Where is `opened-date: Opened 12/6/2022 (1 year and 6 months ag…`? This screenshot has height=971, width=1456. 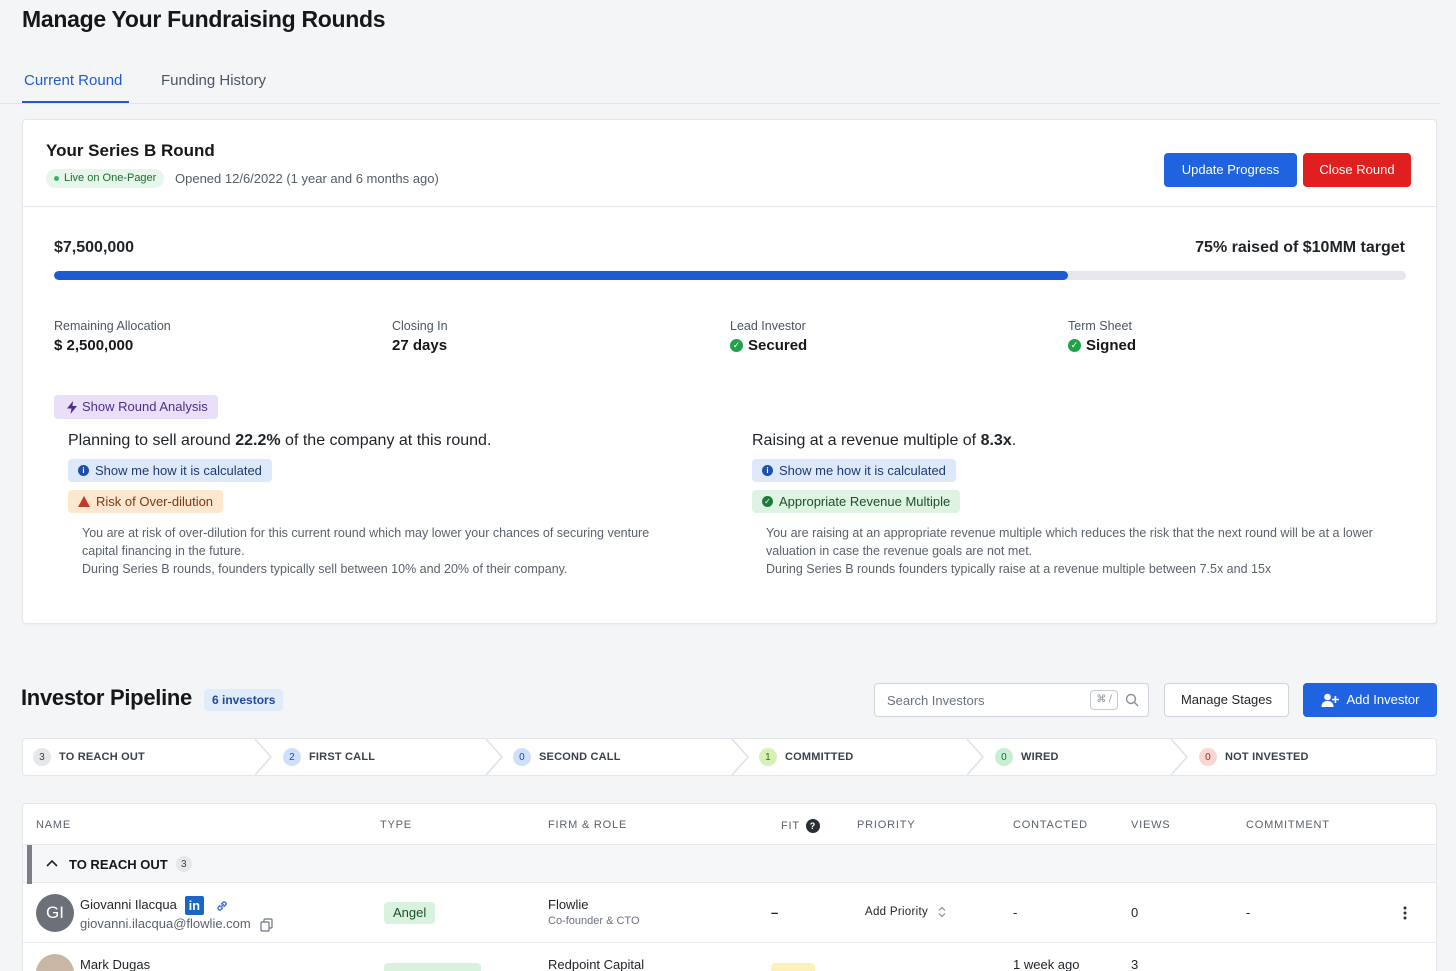 opened-date: Opened 12/6/2022 (1 year and 6 months ag… is located at coordinates (307, 178).